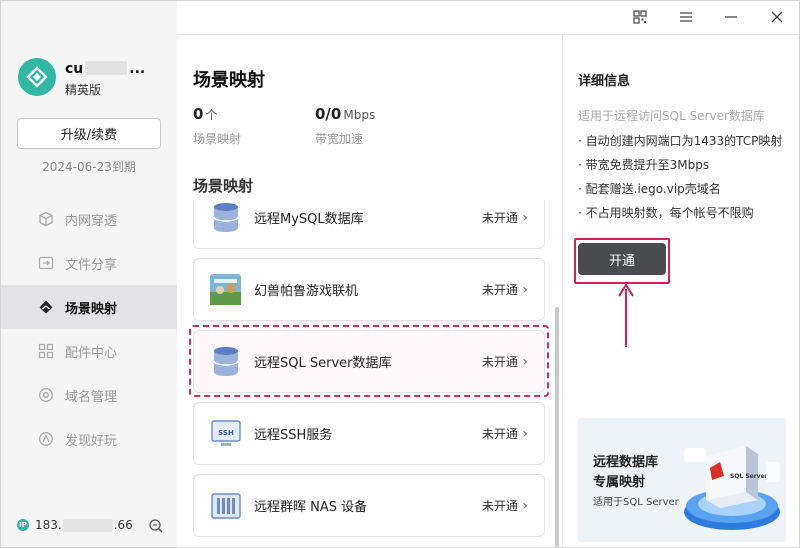  What do you see at coordinates (732, 488) in the screenshot?
I see `sql-server-box-illustration: SQL Server` at bounding box center [732, 488].